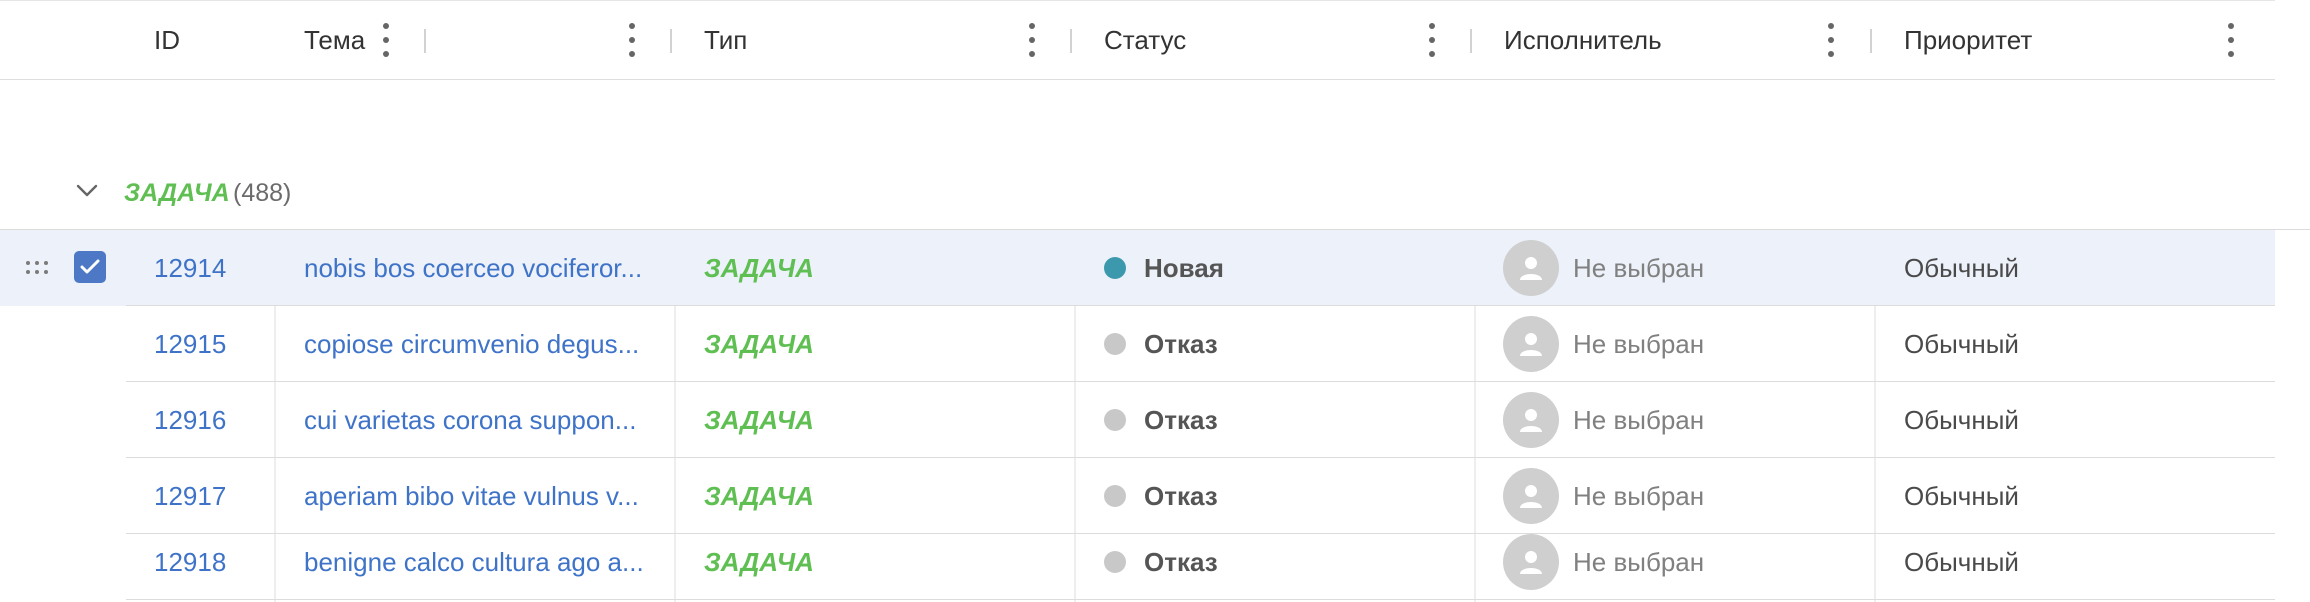 This screenshot has width=2310, height=602. I want to click on row-id: 12918, so click(190, 562).